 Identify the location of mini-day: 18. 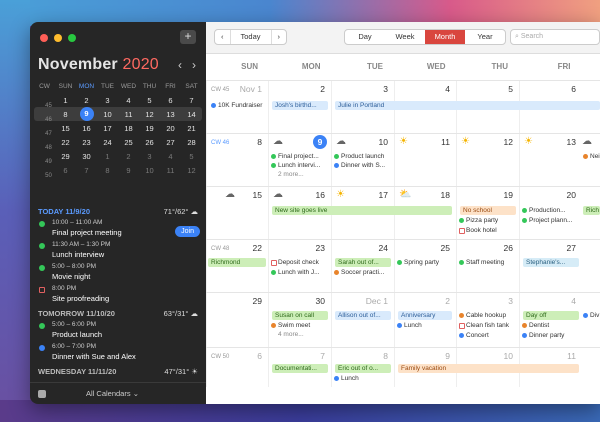
(128, 128).